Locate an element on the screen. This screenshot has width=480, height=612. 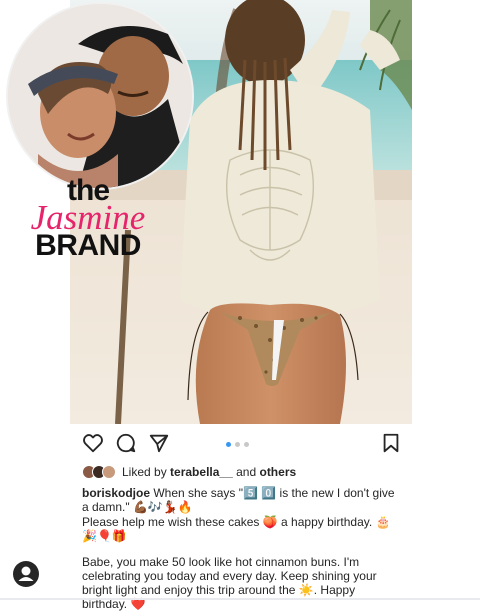
carousel-indicator is located at coordinates (237, 444).